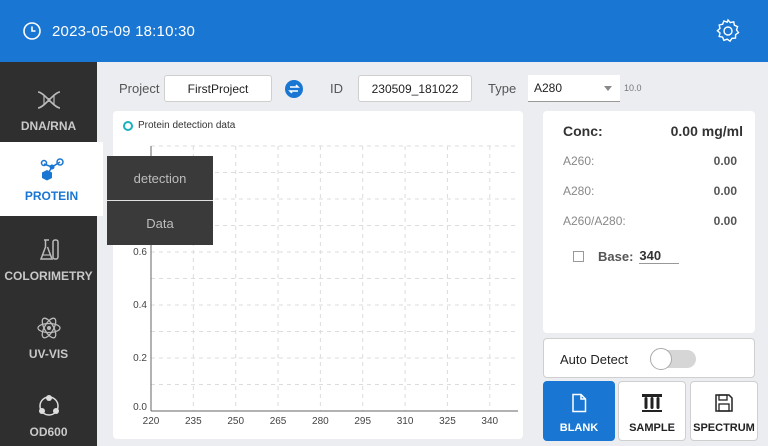  What do you see at coordinates (140, 358) in the screenshot?
I see `y-tick-label: 0.2` at bounding box center [140, 358].